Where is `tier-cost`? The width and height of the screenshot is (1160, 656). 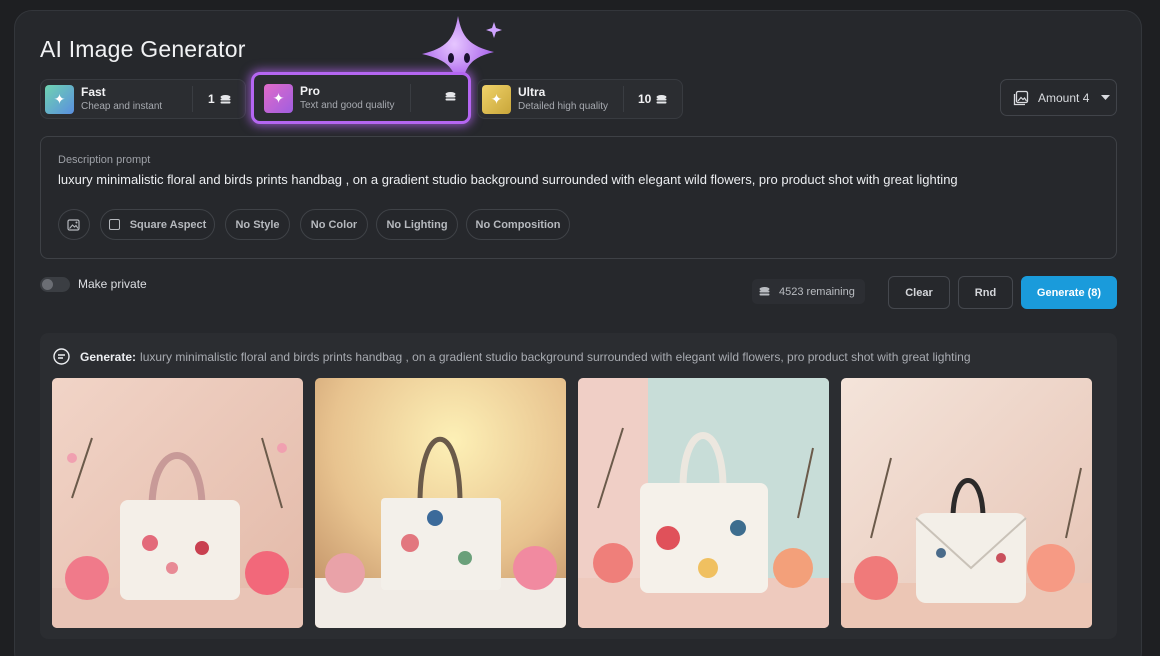 tier-cost is located at coordinates (448, 96).